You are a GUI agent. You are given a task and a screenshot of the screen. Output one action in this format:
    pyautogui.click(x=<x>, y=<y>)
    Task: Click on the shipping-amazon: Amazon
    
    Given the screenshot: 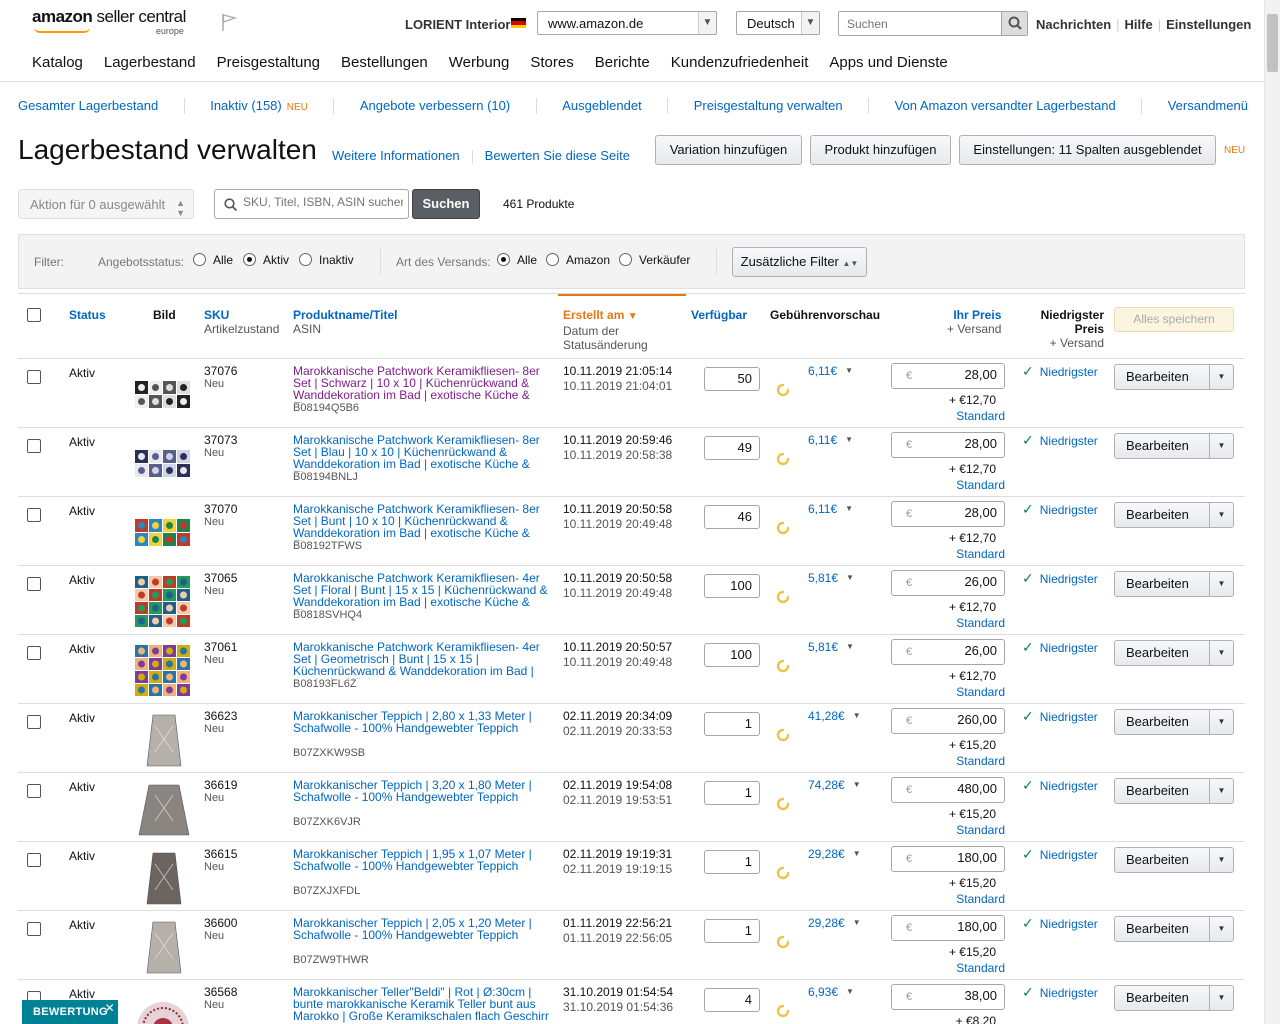 What is the action you would take?
    pyautogui.click(x=578, y=260)
    